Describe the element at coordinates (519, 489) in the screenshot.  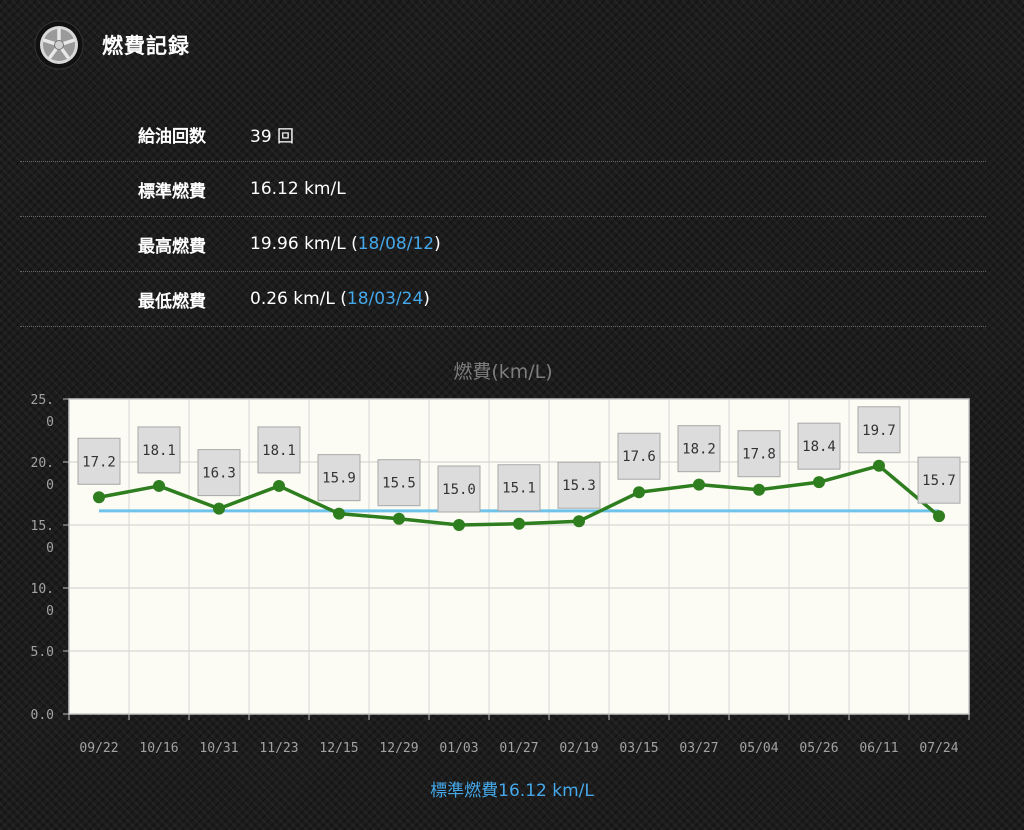
I see `data-label: 15.1` at that location.